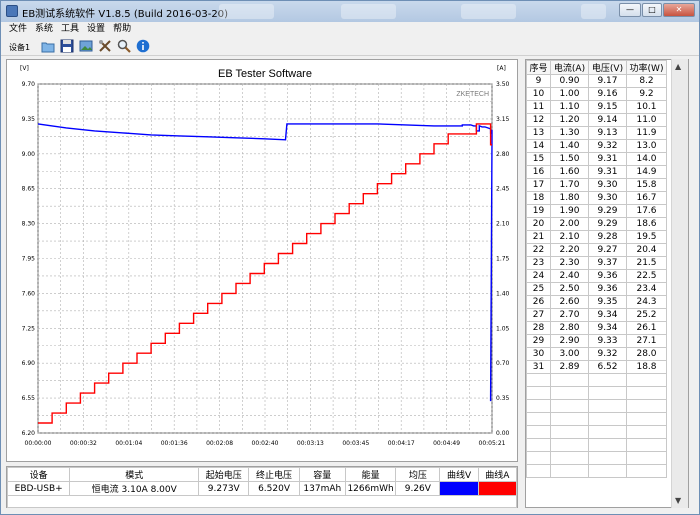 This screenshot has width=700, height=515. Describe the element at coordinates (29, 328) in the screenshot. I see `y-left-tick-label: 7.25` at that location.